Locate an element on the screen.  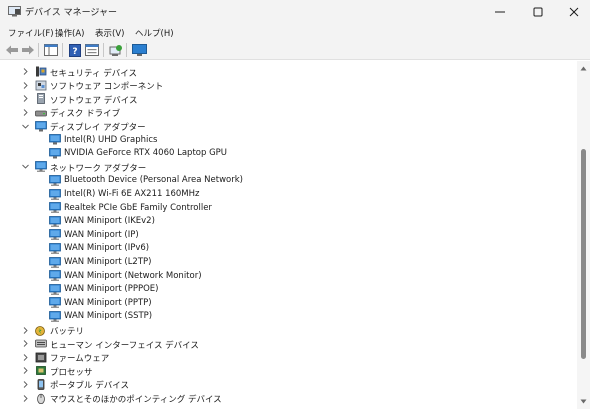
tree-device: WAN Miniport (IPv6) is located at coordinates (288, 249).